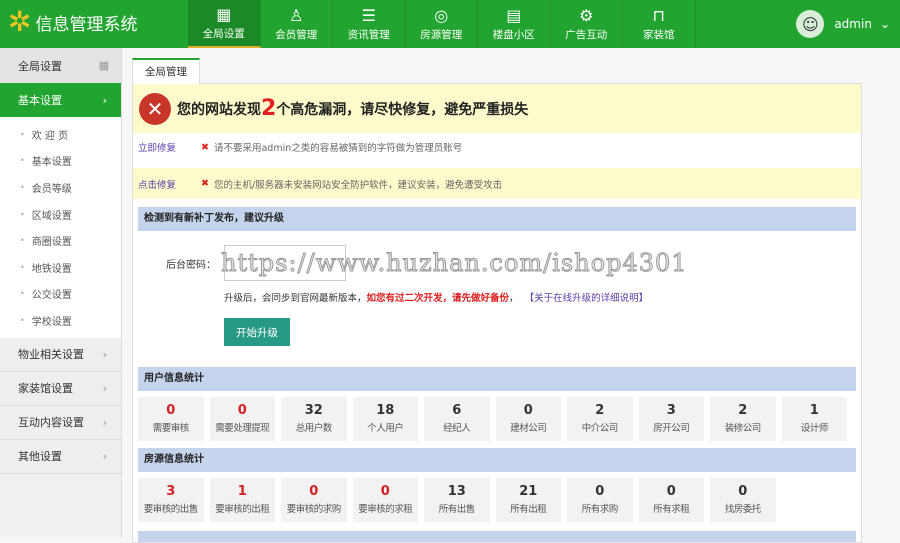 This screenshot has height=543, width=900. I want to click on avatar: ☺, so click(810, 24).